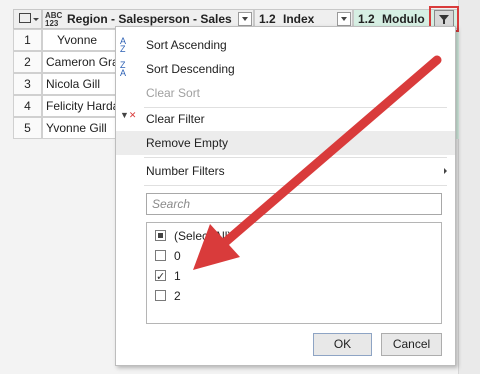 The width and height of the screenshot is (480, 374). Describe the element at coordinates (177, 296) in the screenshot. I see `list-item-label: 2` at that location.